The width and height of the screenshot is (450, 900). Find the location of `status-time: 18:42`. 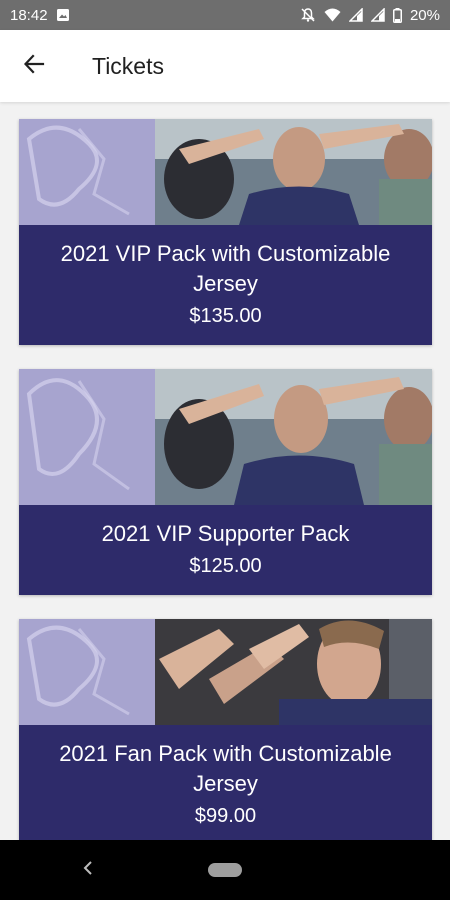

status-time: 18:42 is located at coordinates (29, 15).